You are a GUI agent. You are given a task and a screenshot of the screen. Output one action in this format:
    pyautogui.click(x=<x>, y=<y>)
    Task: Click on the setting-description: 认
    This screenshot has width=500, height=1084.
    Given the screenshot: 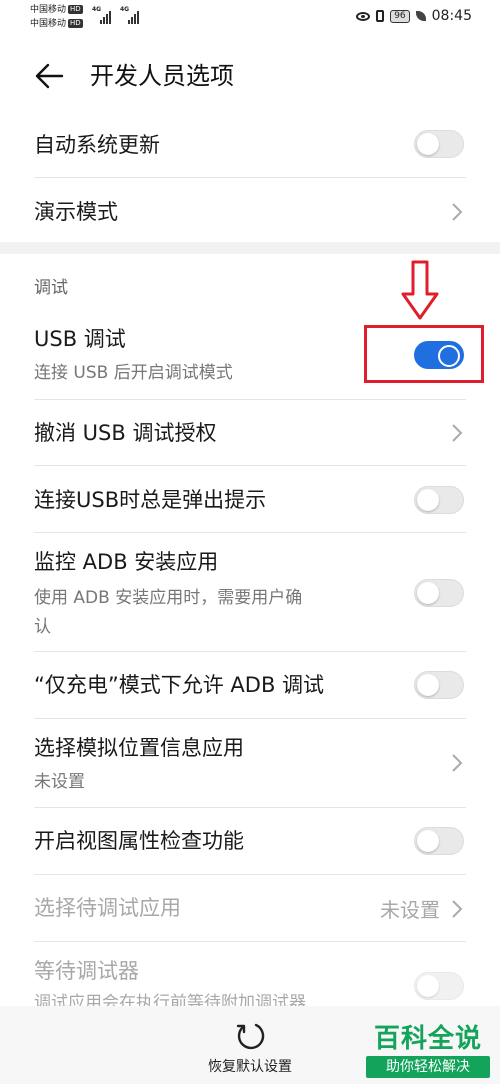 What is the action you would take?
    pyautogui.click(x=42, y=627)
    